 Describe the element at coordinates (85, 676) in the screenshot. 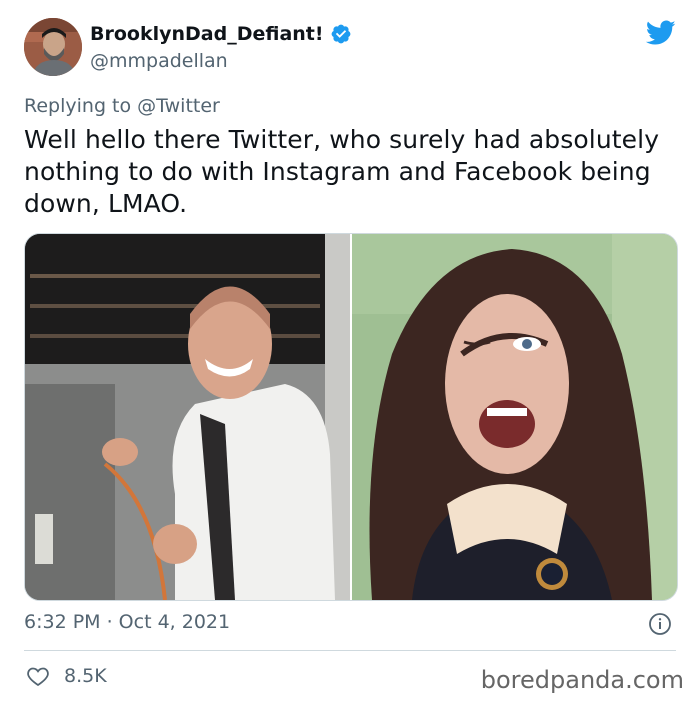

I see `like-count: 8.5K` at that location.